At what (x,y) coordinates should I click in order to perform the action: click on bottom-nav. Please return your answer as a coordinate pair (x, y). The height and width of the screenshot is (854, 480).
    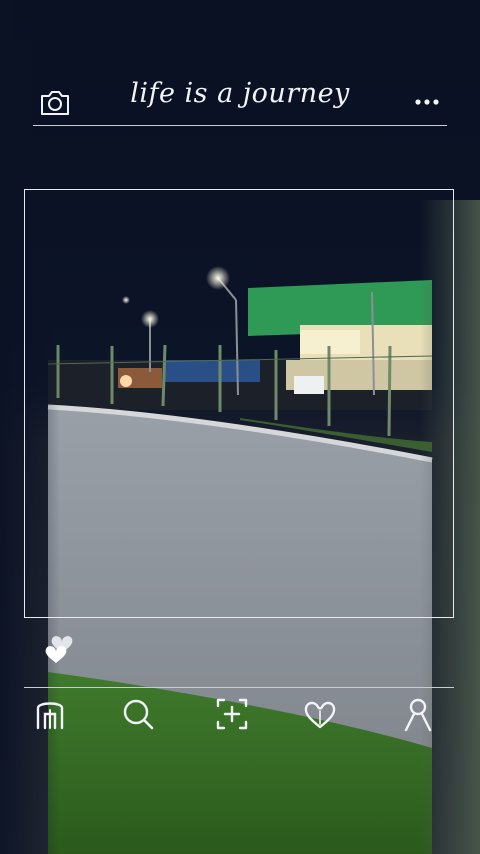
    Looking at the image, I should click on (240, 716).